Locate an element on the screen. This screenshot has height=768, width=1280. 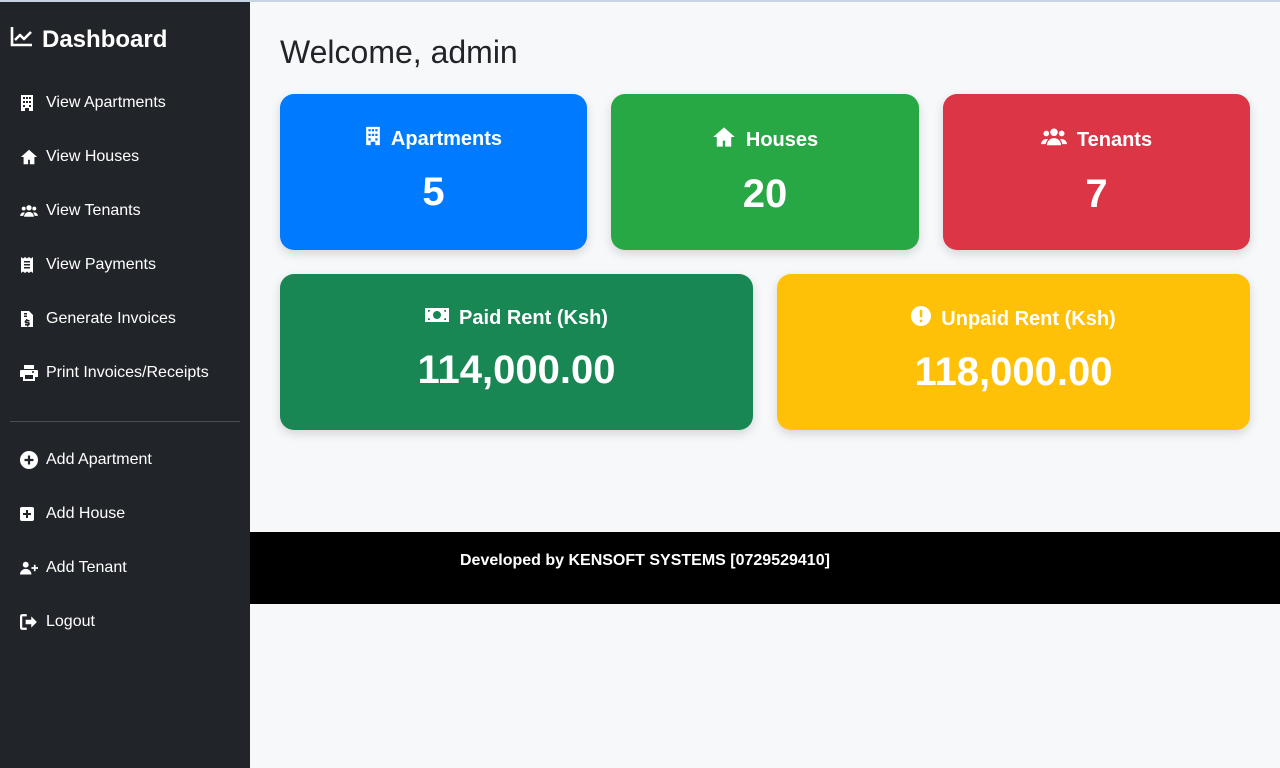
sidebar-item-label: View Payments is located at coordinates (101, 264).